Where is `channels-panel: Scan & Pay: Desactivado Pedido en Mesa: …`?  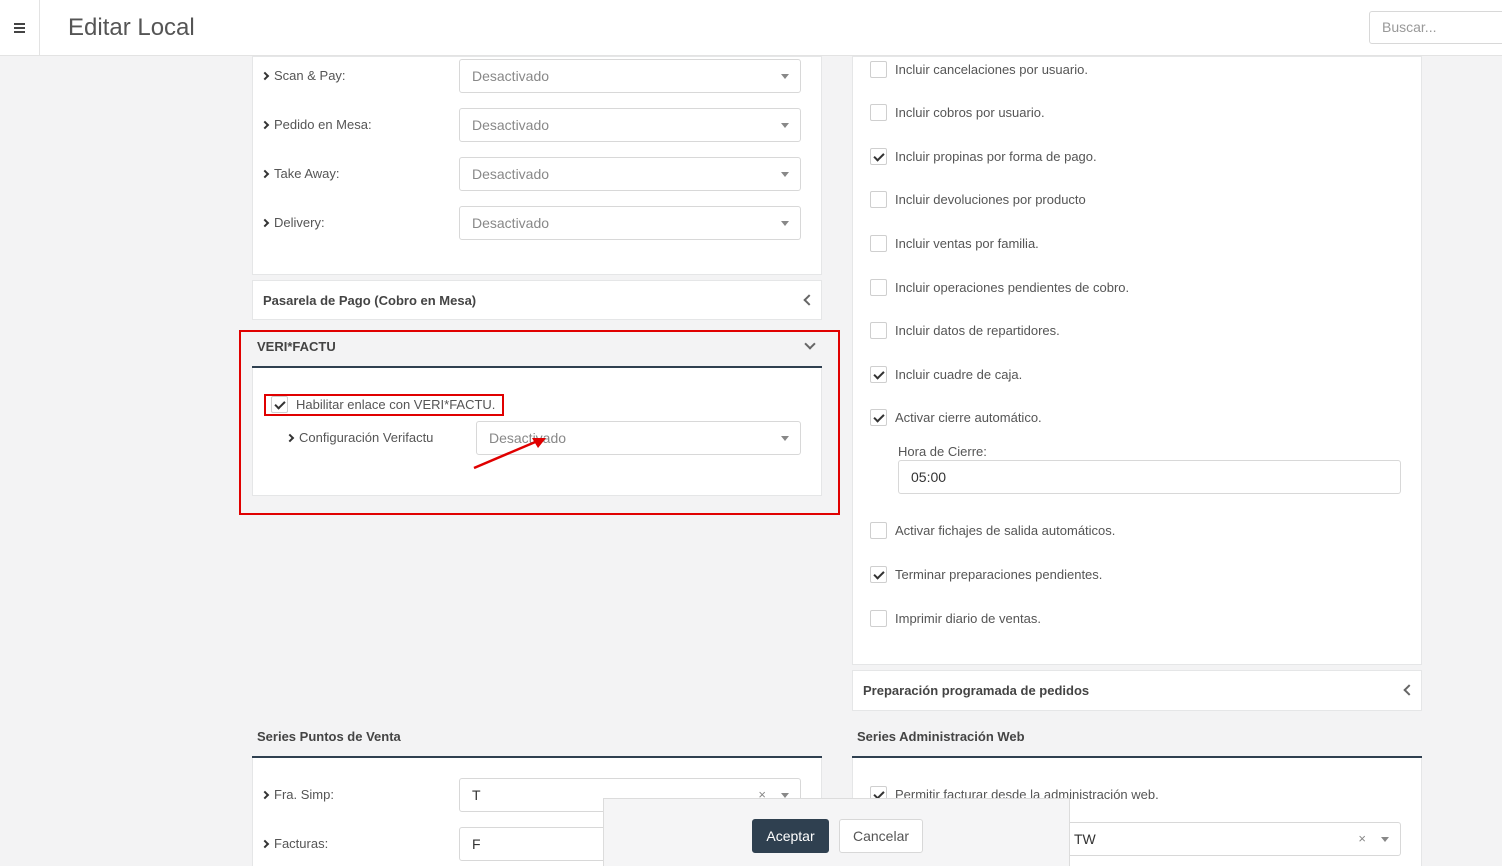 channels-panel: Scan & Pay: Desactivado Pedido en Mesa: … is located at coordinates (537, 165).